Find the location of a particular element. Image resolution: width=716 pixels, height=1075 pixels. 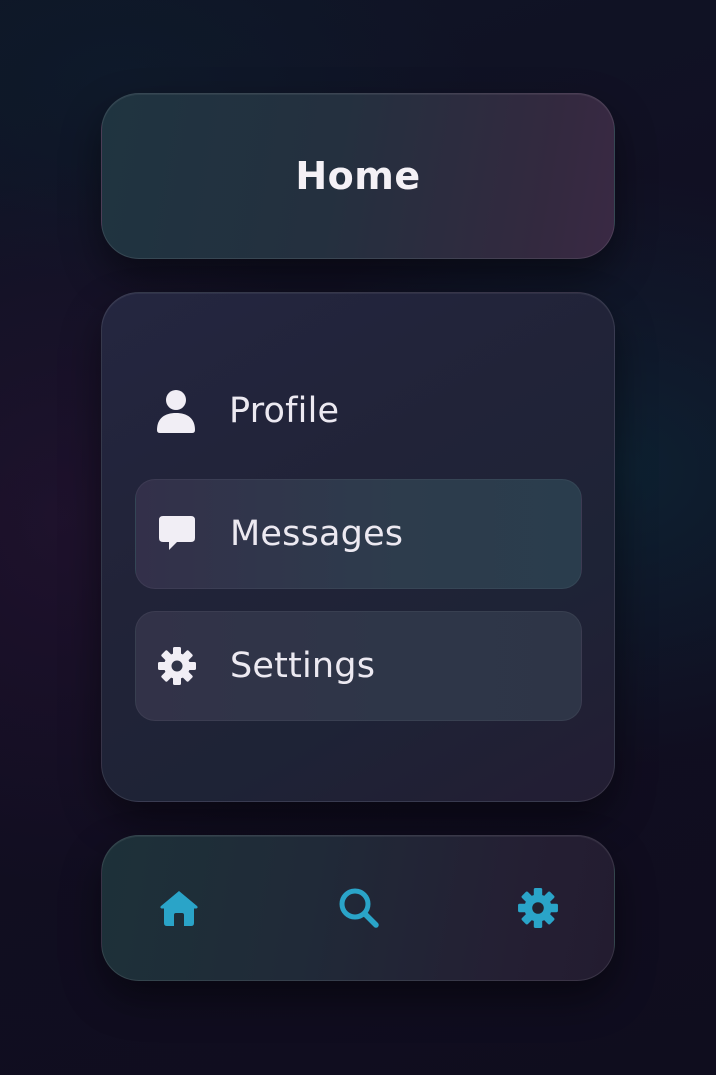

chat-bubble-icon is located at coordinates (177, 534).